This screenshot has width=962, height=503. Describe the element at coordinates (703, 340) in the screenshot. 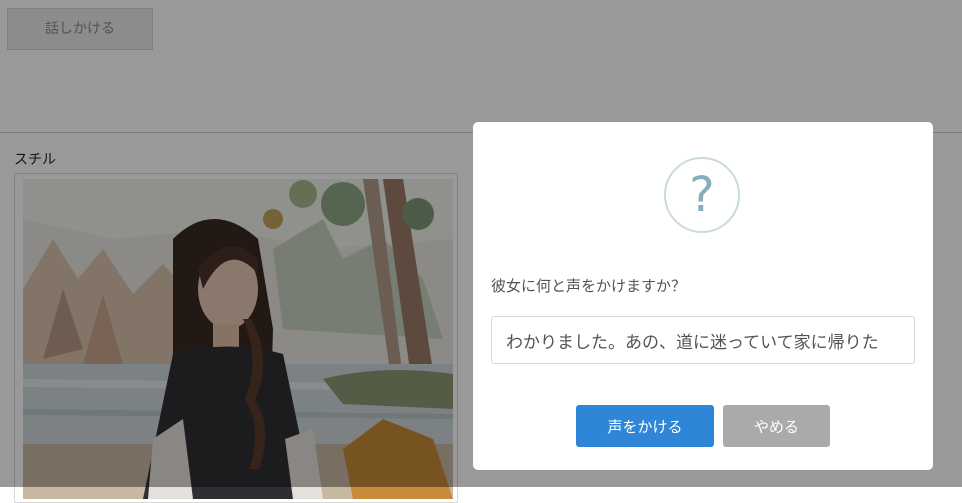

I see `message-input` at that location.